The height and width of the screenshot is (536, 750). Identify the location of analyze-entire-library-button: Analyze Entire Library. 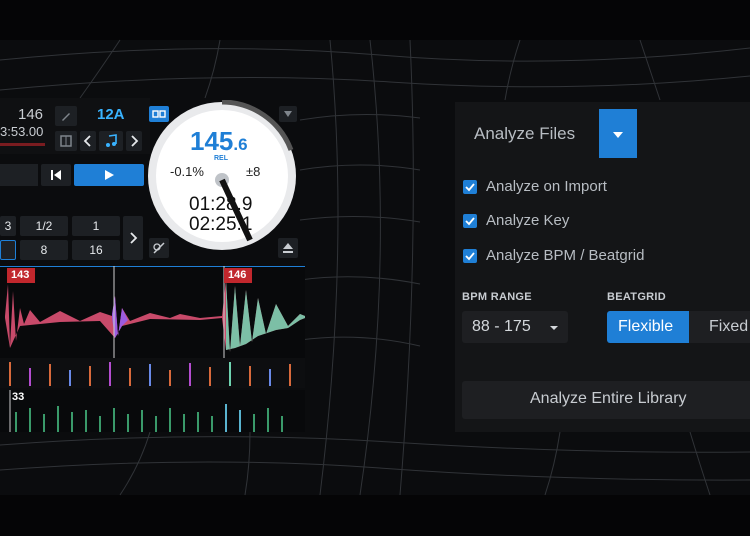
(606, 400).